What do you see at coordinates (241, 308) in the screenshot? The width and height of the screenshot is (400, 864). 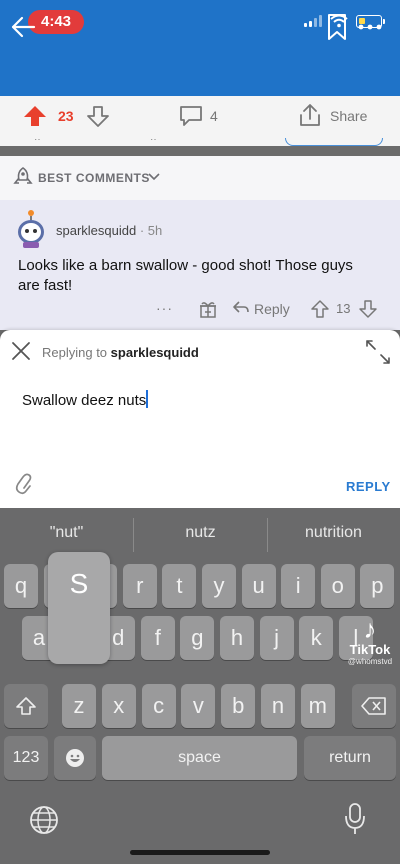 I see `reply-arrow-icon` at bounding box center [241, 308].